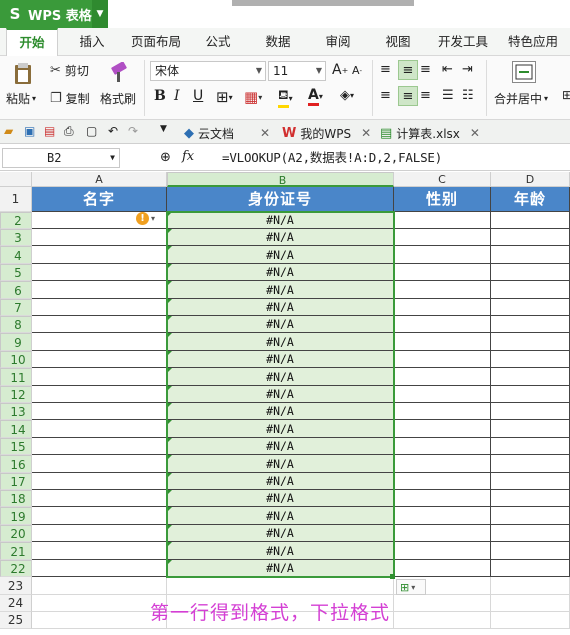  Describe the element at coordinates (118, 98) in the screenshot. I see `format-painter-button: 格式刷` at that location.